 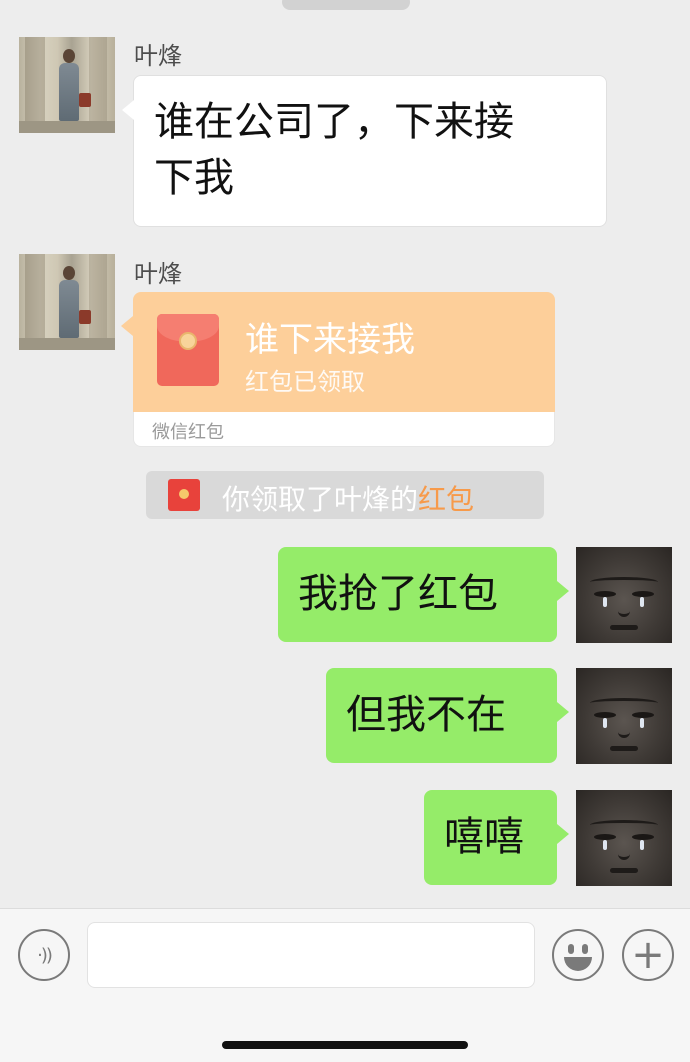 What do you see at coordinates (320, 499) in the screenshot?
I see `system-notice-body: 你领取了叶烽的` at bounding box center [320, 499].